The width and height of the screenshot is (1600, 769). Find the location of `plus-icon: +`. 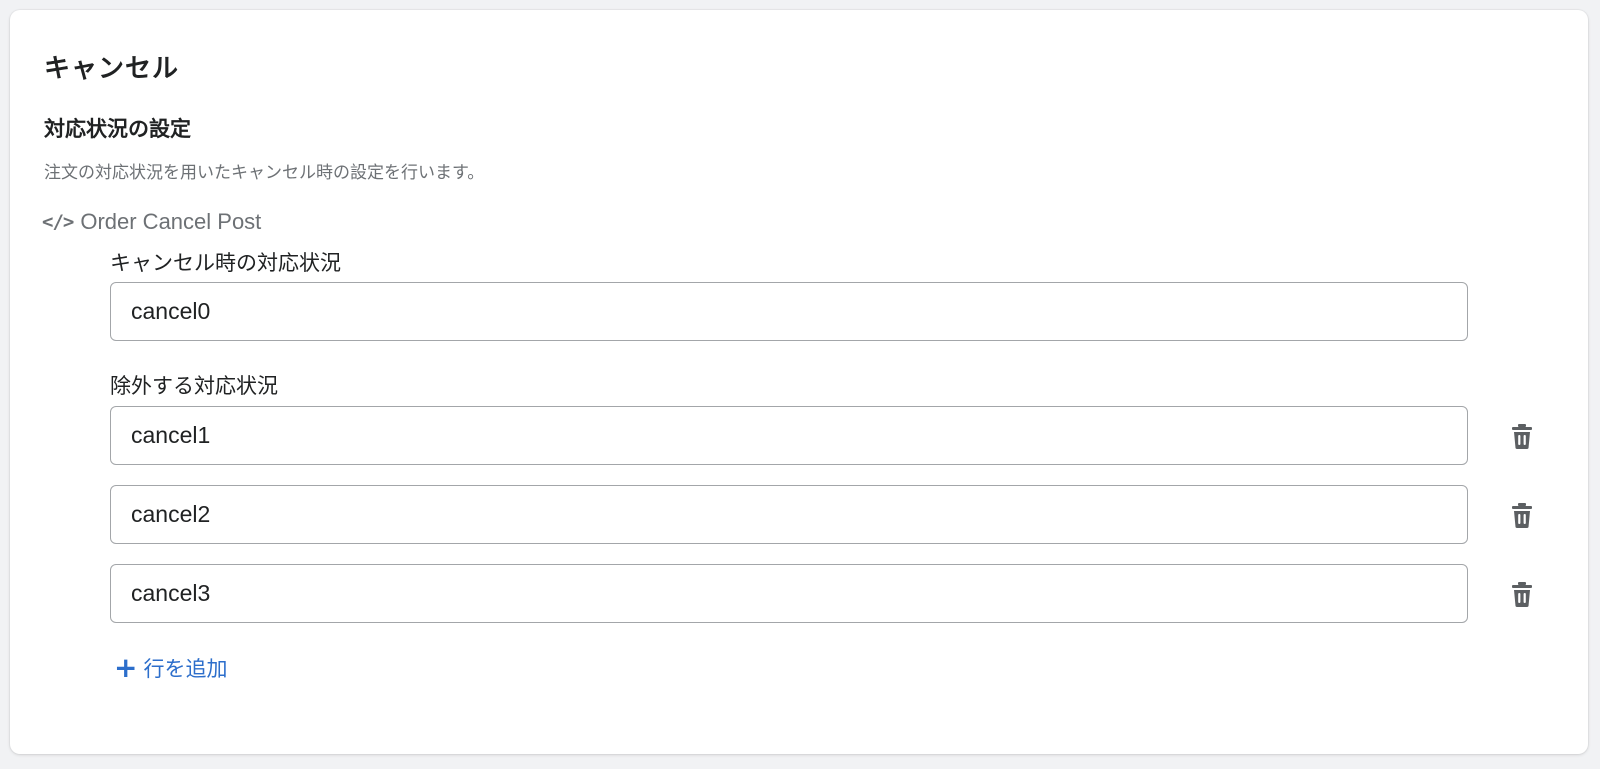

plus-icon: + is located at coordinates (126, 667).